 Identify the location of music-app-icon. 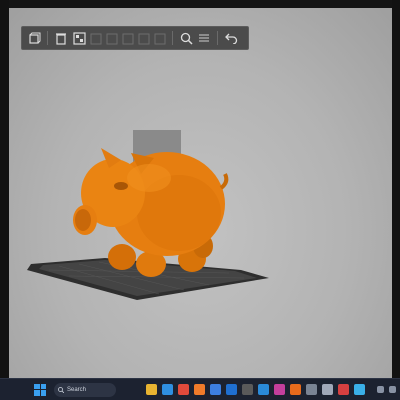
(343, 389).